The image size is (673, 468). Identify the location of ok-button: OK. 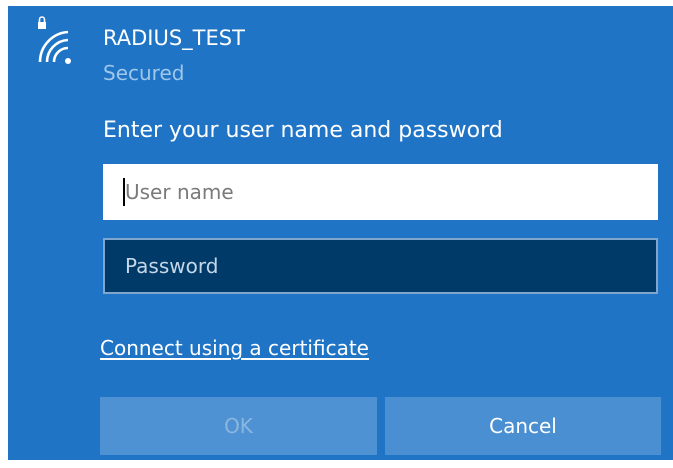
(238, 426).